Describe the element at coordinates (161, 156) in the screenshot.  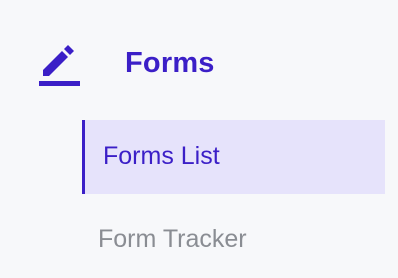
I see `nav-item-label: Forms List` at that location.